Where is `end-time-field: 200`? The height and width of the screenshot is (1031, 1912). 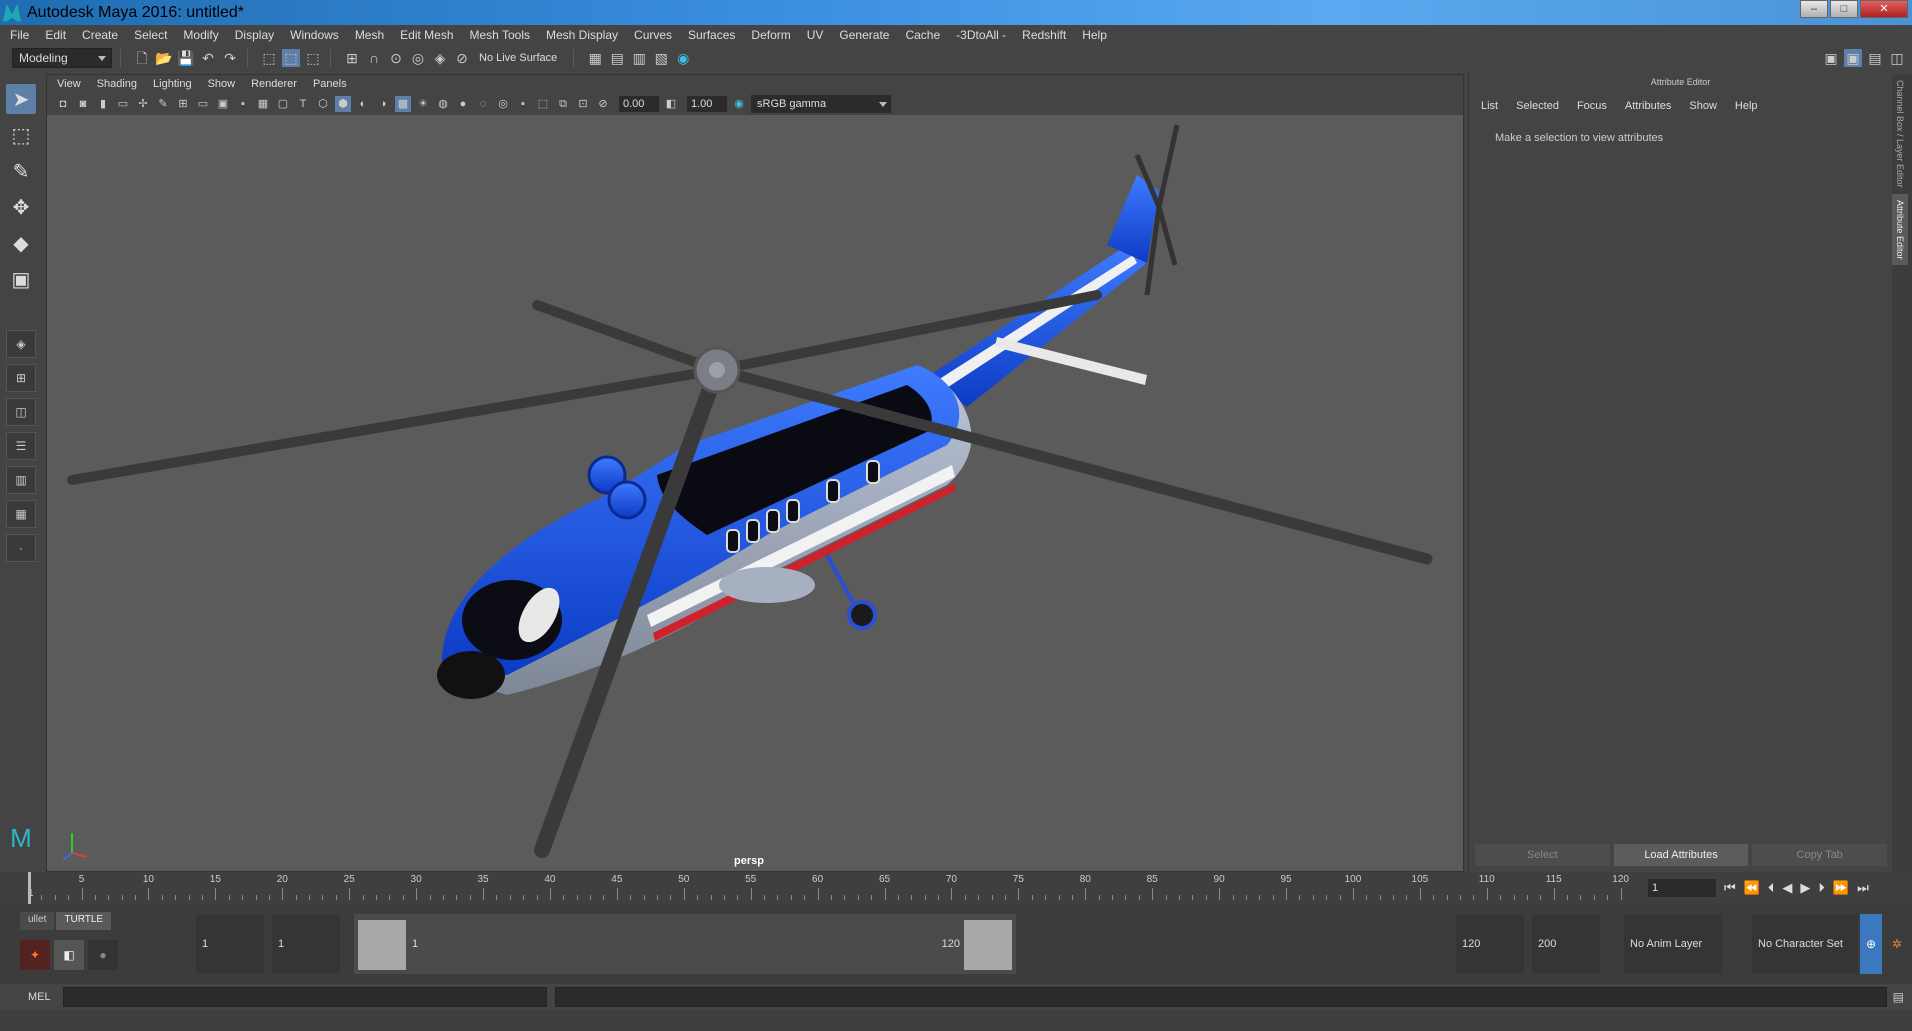
end-time-field: 200 is located at coordinates (1566, 944).